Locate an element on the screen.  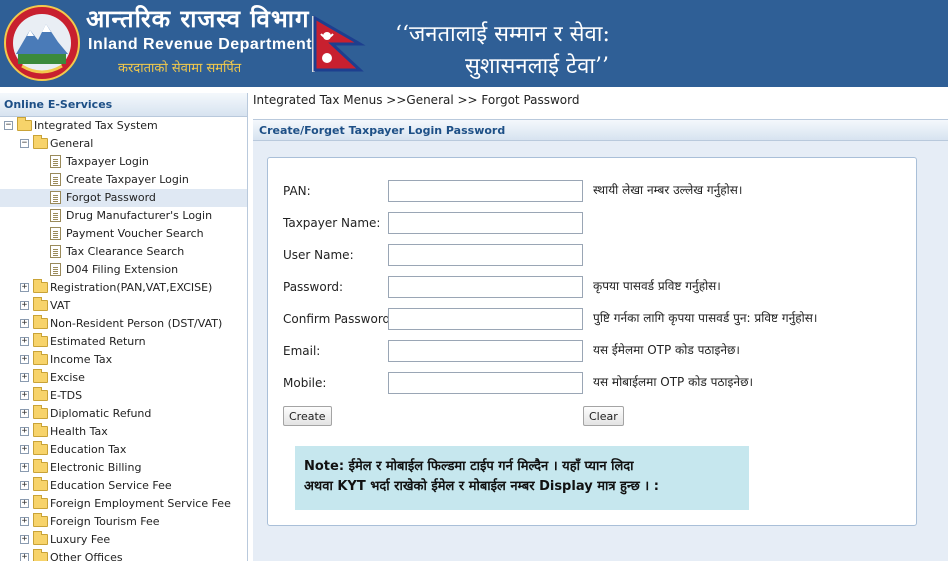
pan-hint: स्थायी लेखा नम्बर उल्लेख गर्नुहोस। is located at coordinates (668, 190).